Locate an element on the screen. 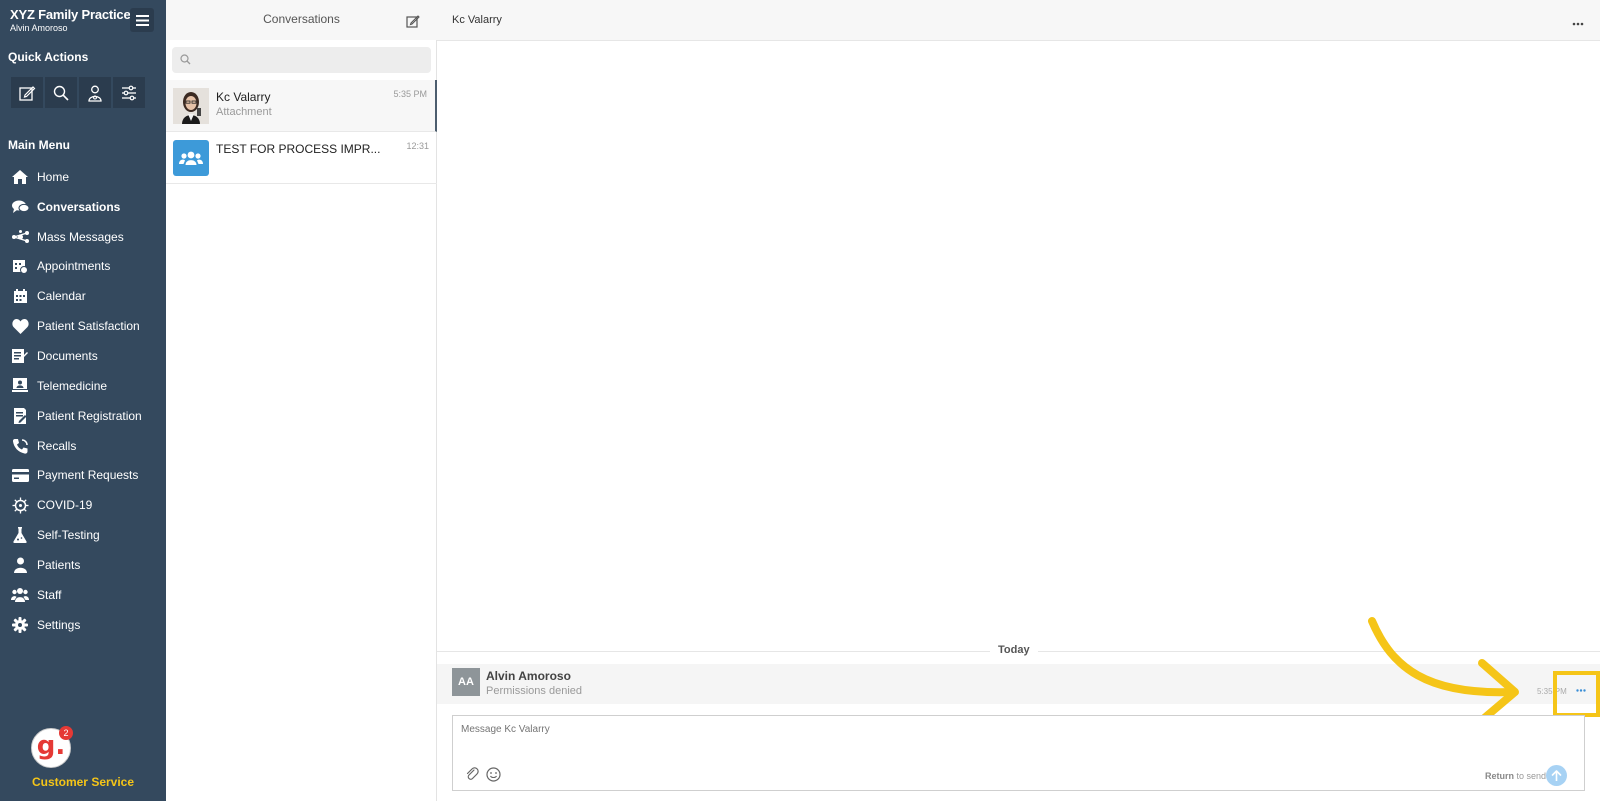  sidebar-item-appointments: Appointments is located at coordinates (83, 267).